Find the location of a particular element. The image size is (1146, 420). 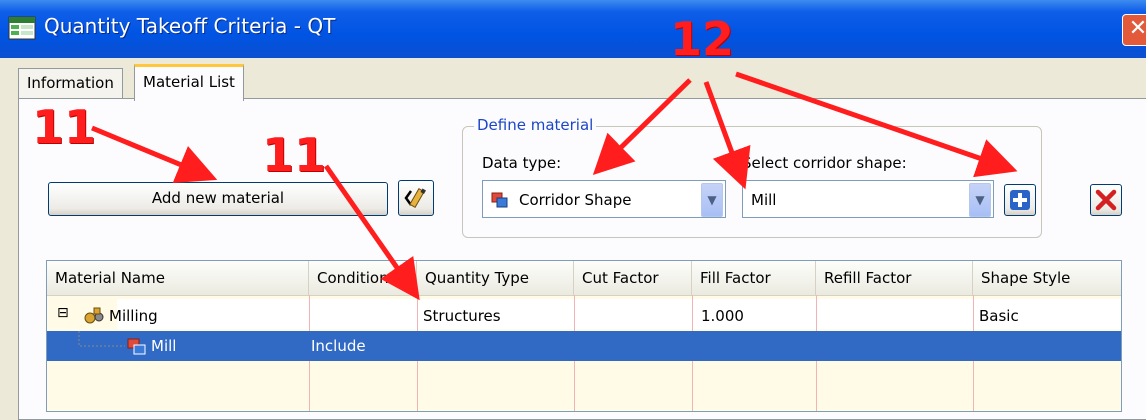

arrow-to-add-material is located at coordinates (154, 154).